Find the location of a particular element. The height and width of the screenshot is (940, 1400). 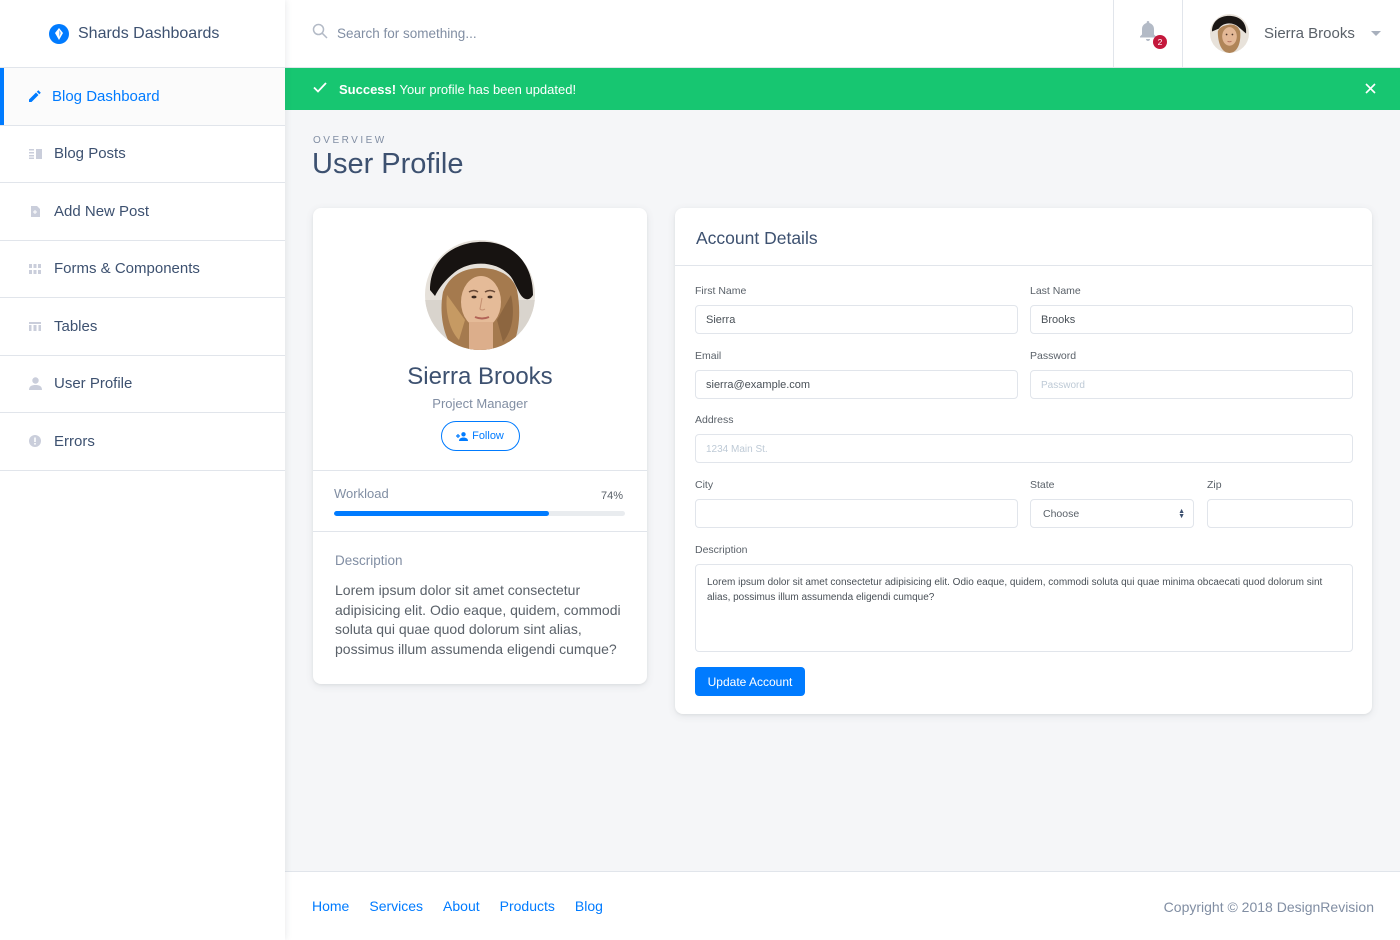

update-account-button: Update Account is located at coordinates (750, 681).